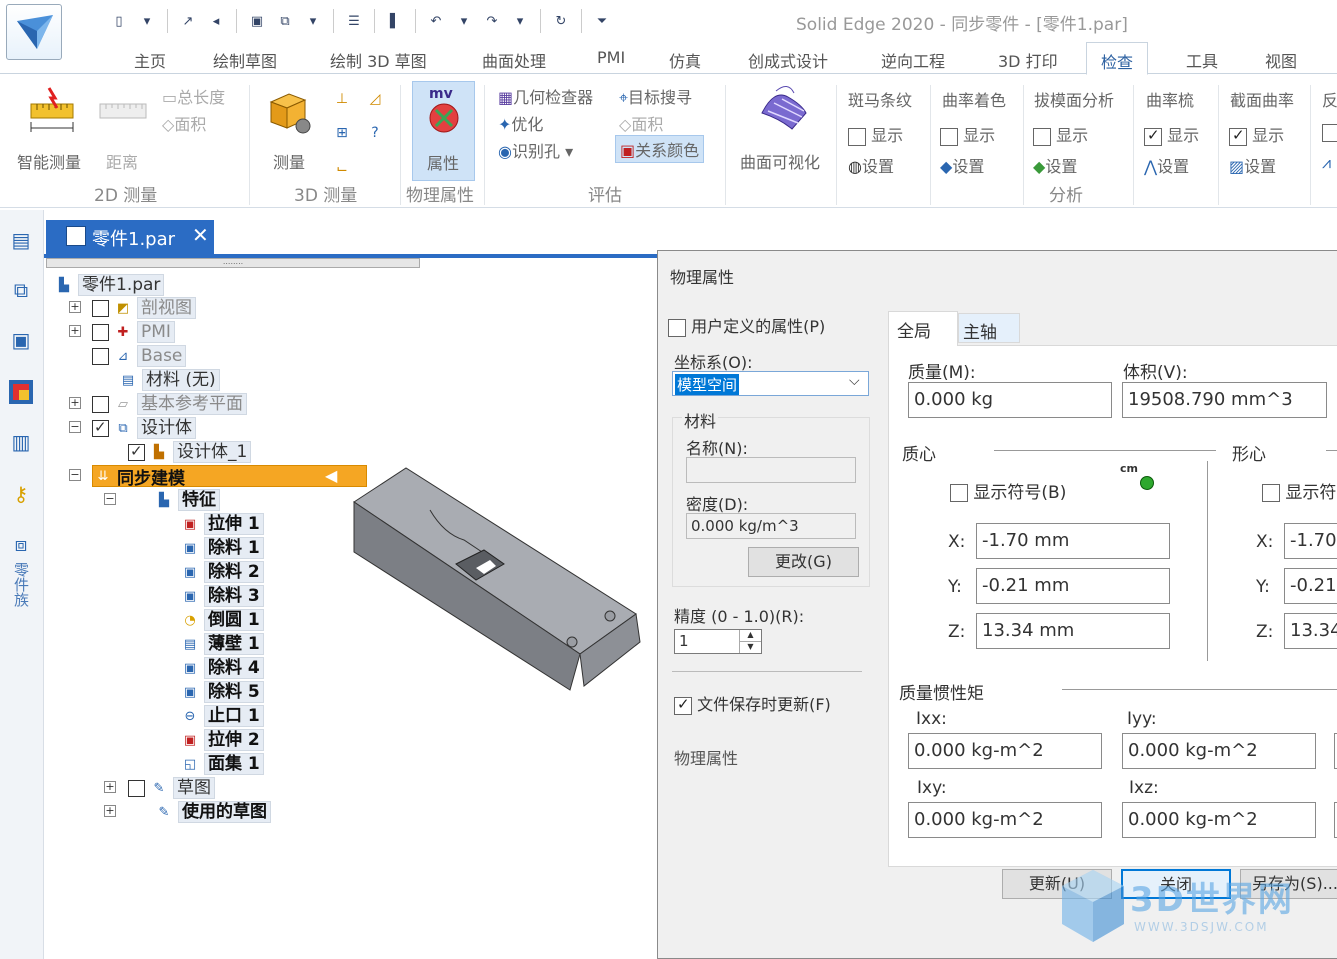 The image size is (1337, 959). What do you see at coordinates (222, 716) in the screenshot?
I see `tree-item-lip-1: ⊖ 止口 1` at bounding box center [222, 716].